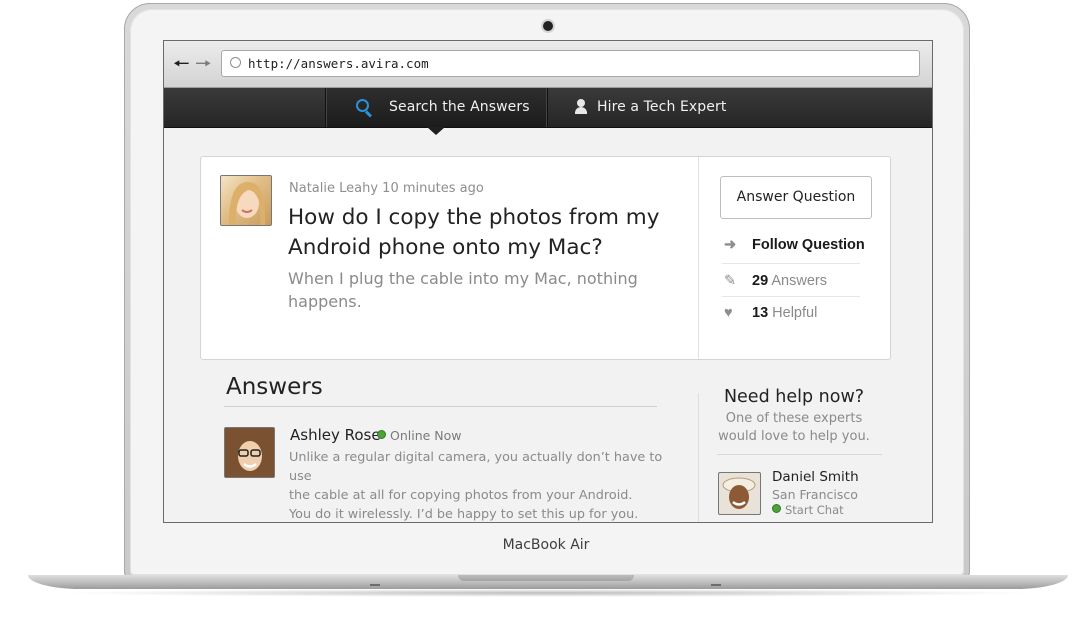 This screenshot has height=629, width=1092. Describe the element at coordinates (581, 103) in the screenshot. I see `person-icon` at that location.